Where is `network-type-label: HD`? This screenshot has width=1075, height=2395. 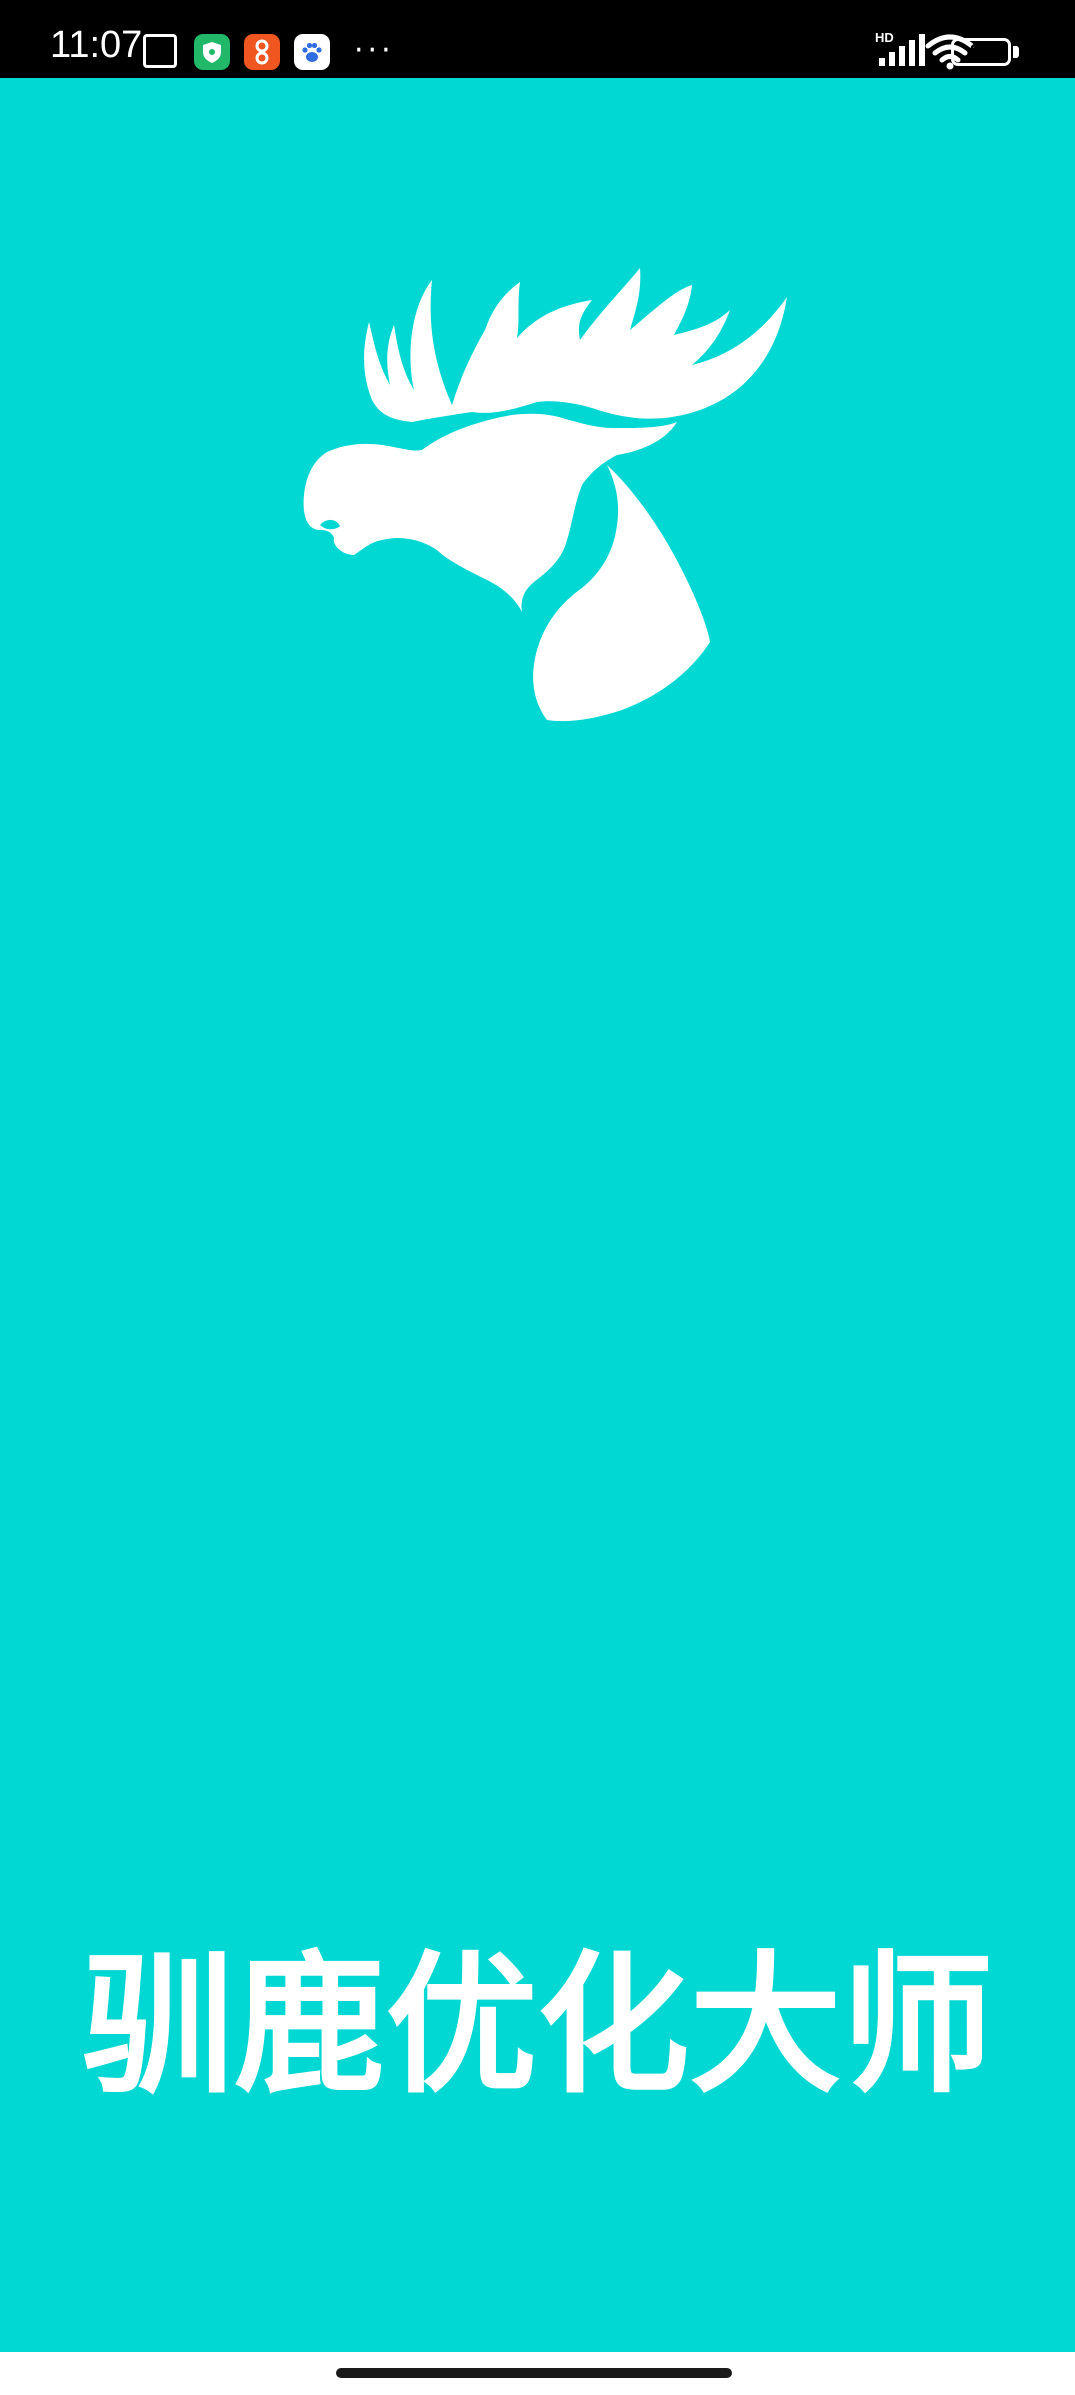 network-type-label: HD is located at coordinates (884, 37).